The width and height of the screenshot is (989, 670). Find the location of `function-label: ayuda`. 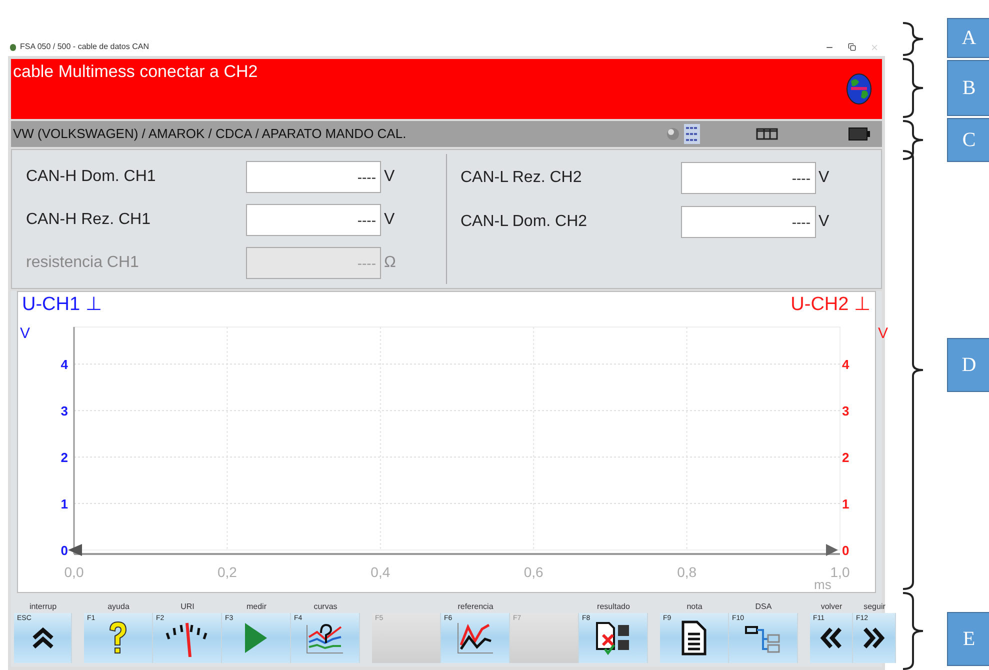

function-label: ayuda is located at coordinates (119, 607).